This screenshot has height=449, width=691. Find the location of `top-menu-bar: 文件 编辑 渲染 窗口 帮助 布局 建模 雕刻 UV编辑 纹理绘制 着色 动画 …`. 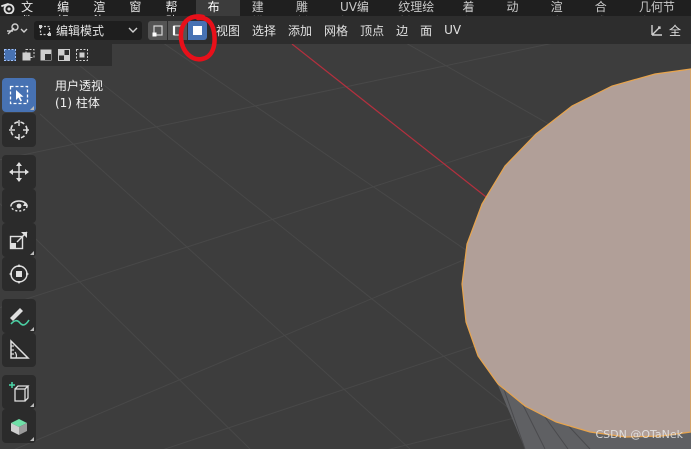

top-menu-bar: 文件 编辑 渲染 窗口 帮助 布局 建模 雕刻 UV编辑 纹理绘制 着色 动画 … is located at coordinates (345, 14).